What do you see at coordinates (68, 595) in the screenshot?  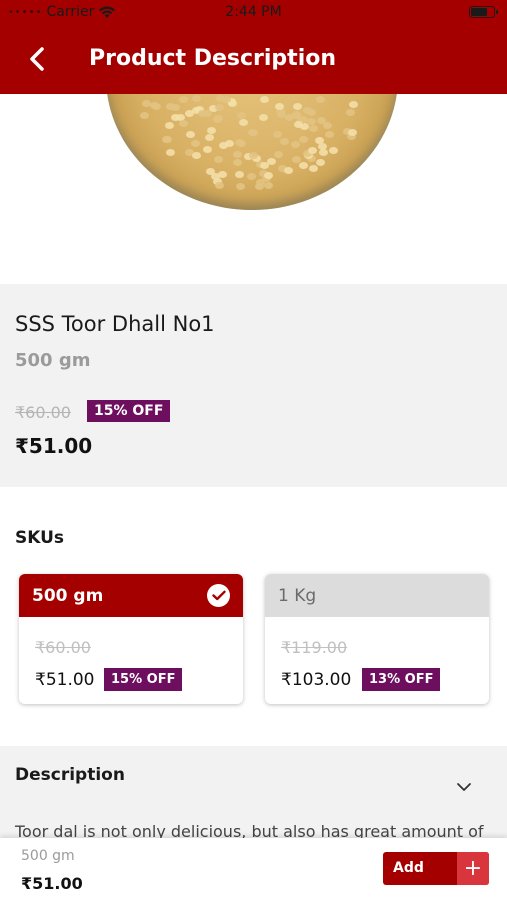 I see `sku-label: 500 gm` at bounding box center [68, 595].